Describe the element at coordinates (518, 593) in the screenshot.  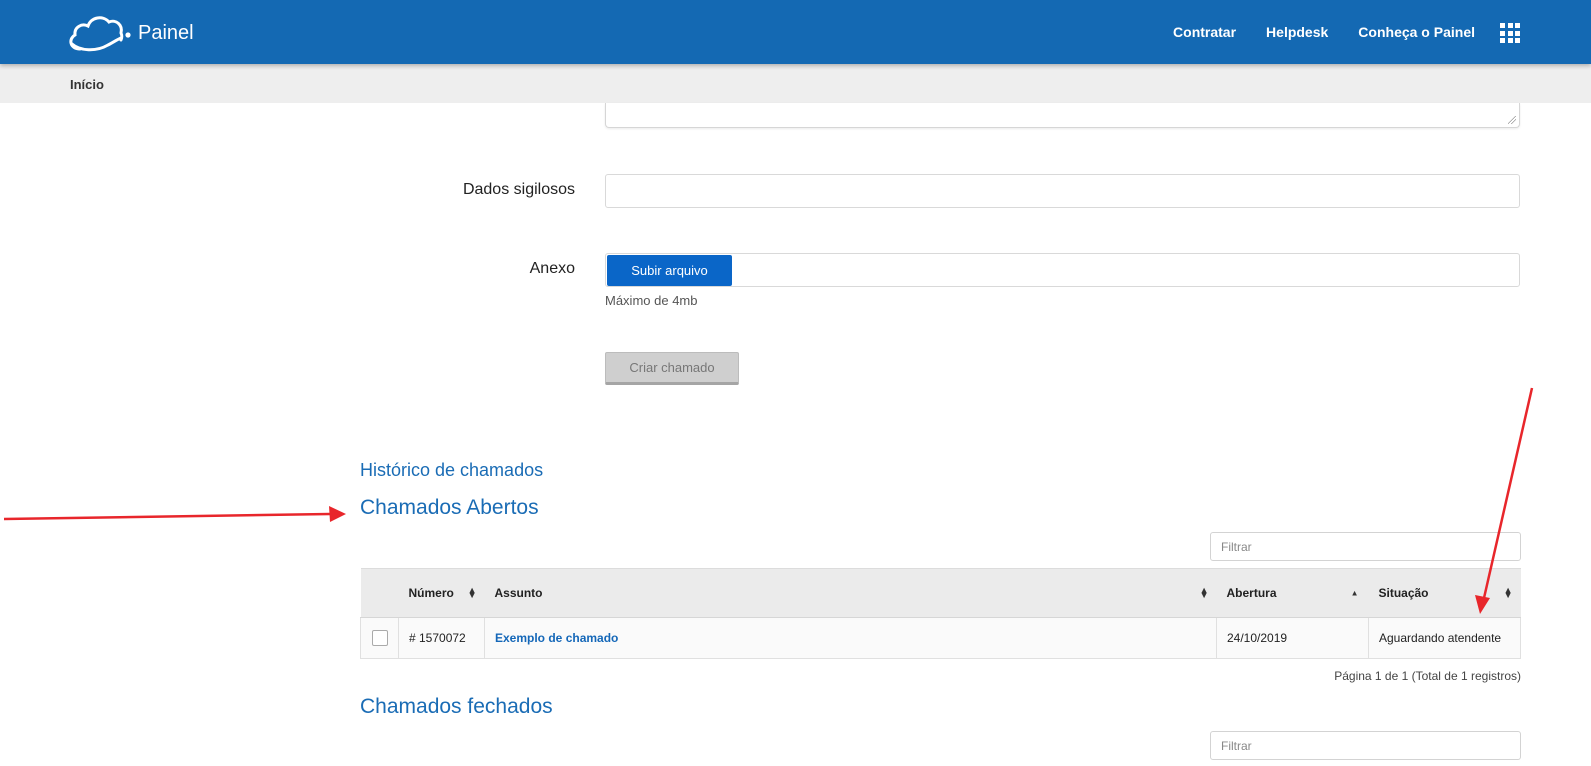
I see `column-label: Assunto` at that location.